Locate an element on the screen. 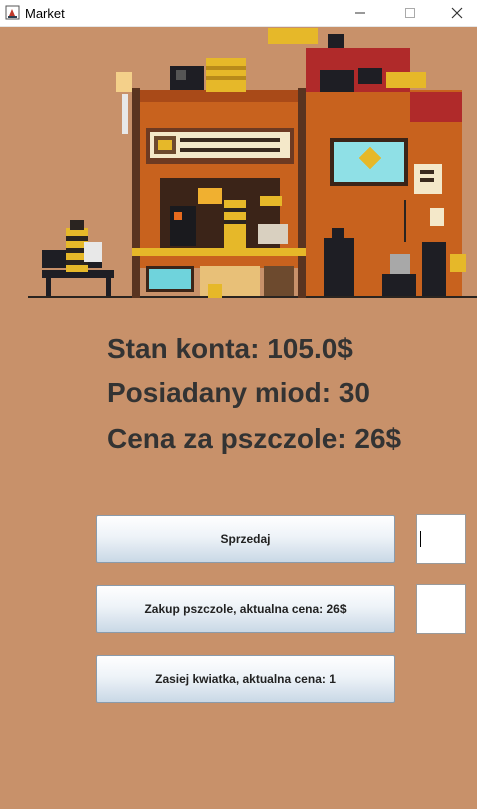 This screenshot has width=477, height=809. close-icon is located at coordinates (457, 13).